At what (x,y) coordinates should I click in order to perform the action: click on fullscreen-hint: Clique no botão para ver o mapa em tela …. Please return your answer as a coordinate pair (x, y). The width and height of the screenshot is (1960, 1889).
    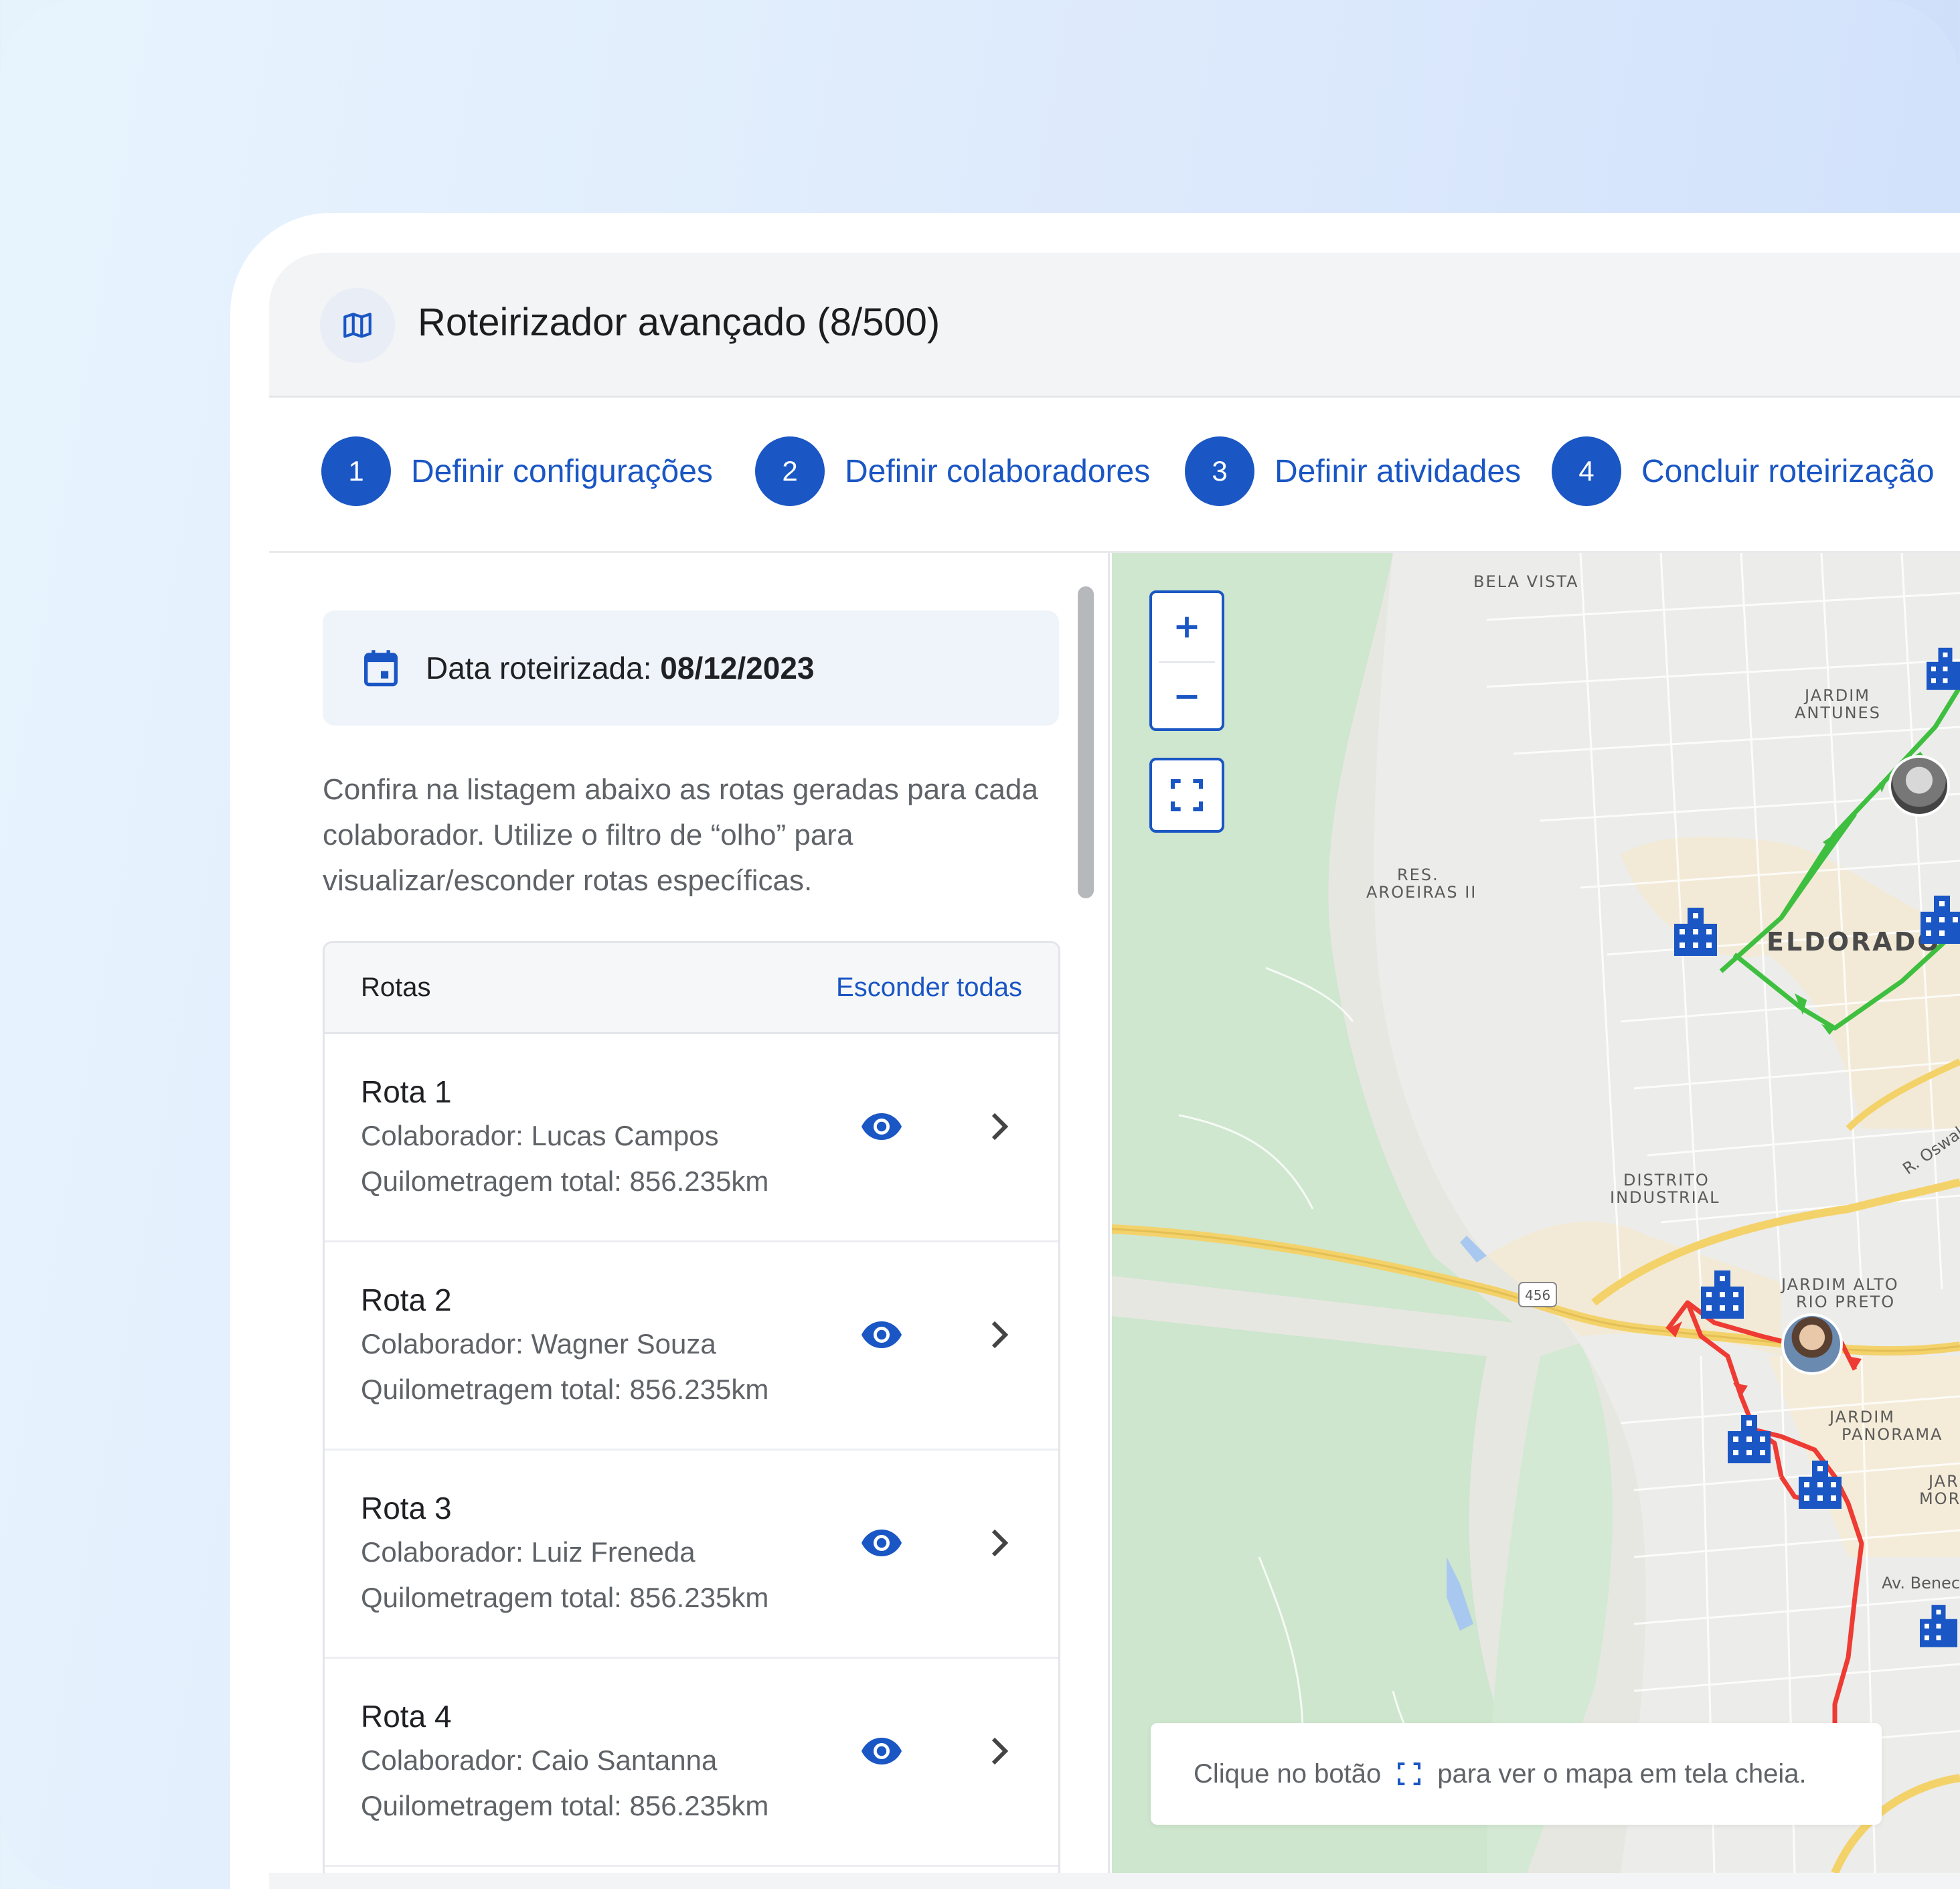
    Looking at the image, I should click on (1516, 1774).